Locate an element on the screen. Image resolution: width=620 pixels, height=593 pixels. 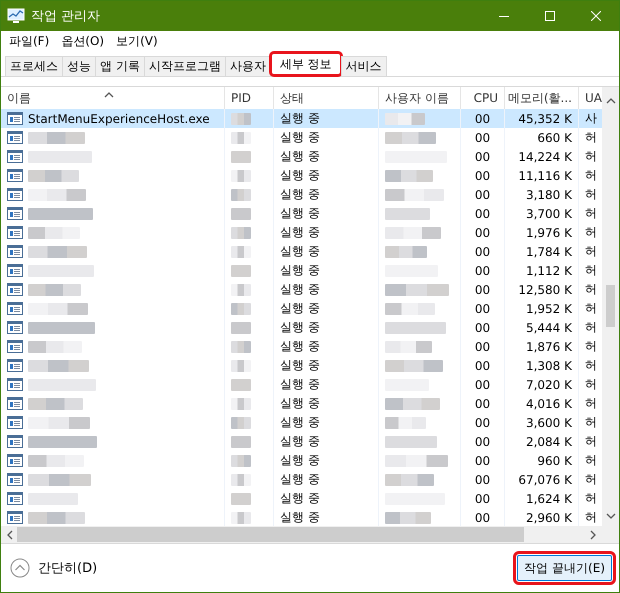
table-row: 실행 중 00 960 K 허 is located at coordinates (301, 460).